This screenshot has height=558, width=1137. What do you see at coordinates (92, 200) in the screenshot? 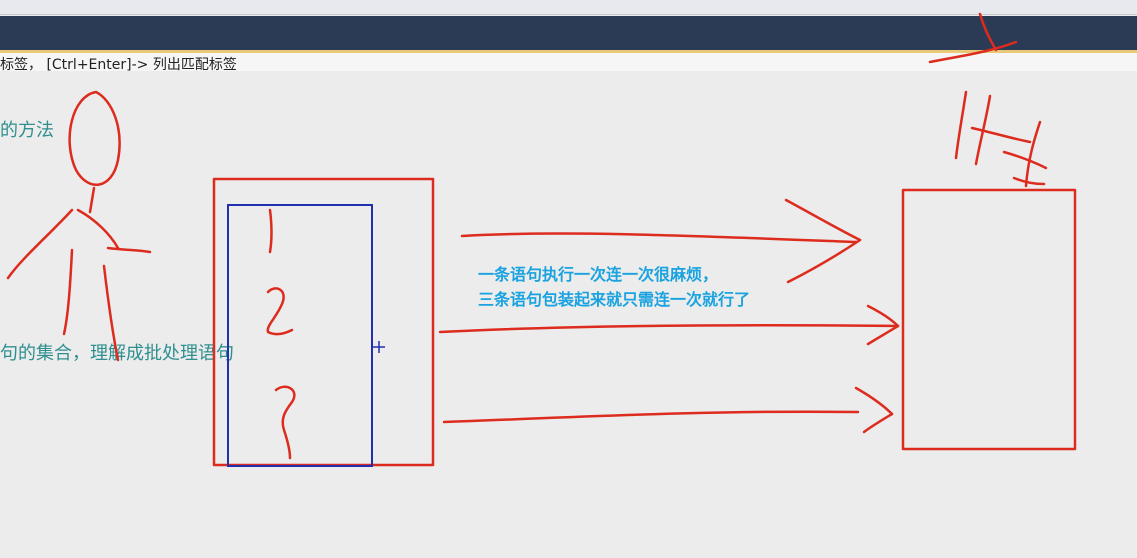
I see `person-neck-stroke` at bounding box center [92, 200].